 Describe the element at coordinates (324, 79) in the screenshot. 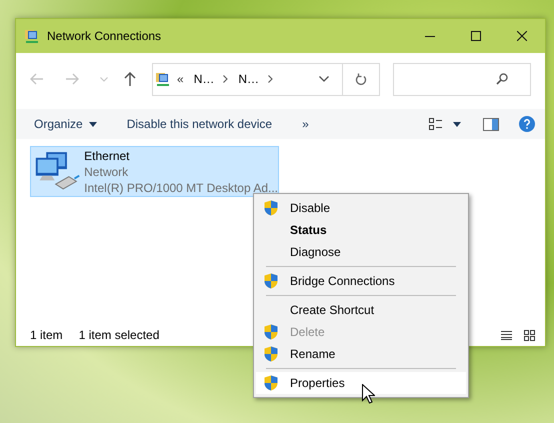

I see `chevron-down-icon` at that location.